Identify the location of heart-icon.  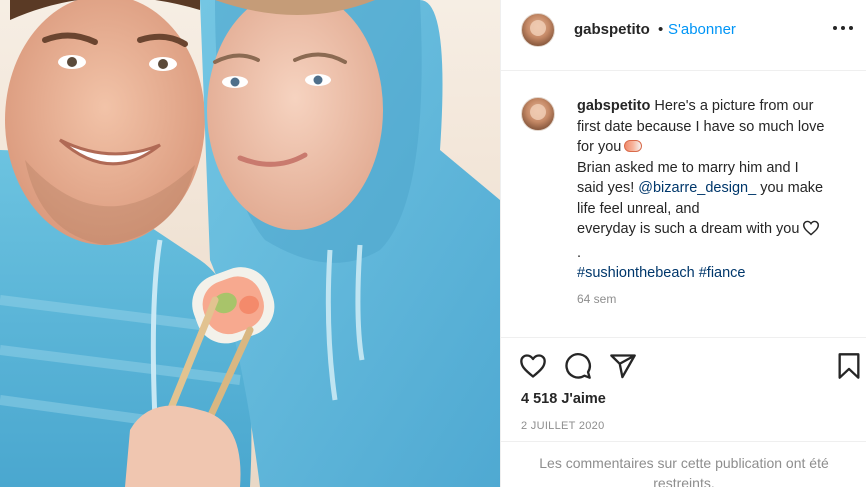
(533, 368).